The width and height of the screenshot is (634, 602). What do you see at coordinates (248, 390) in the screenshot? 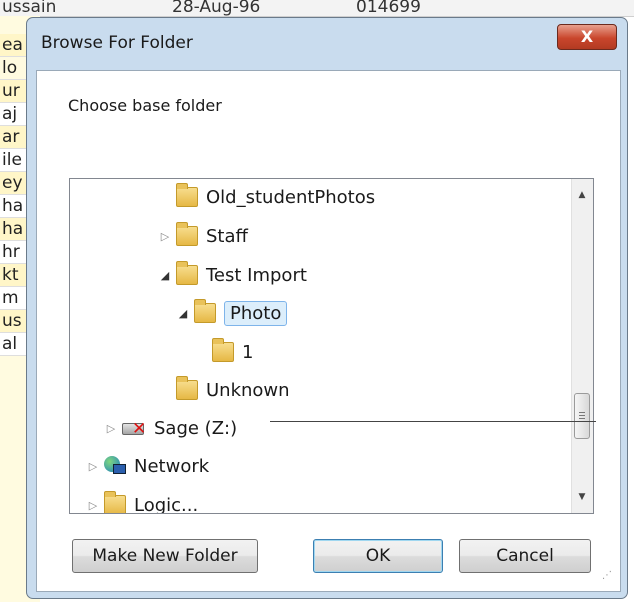
I see `tree-item-label: Unknown` at bounding box center [248, 390].